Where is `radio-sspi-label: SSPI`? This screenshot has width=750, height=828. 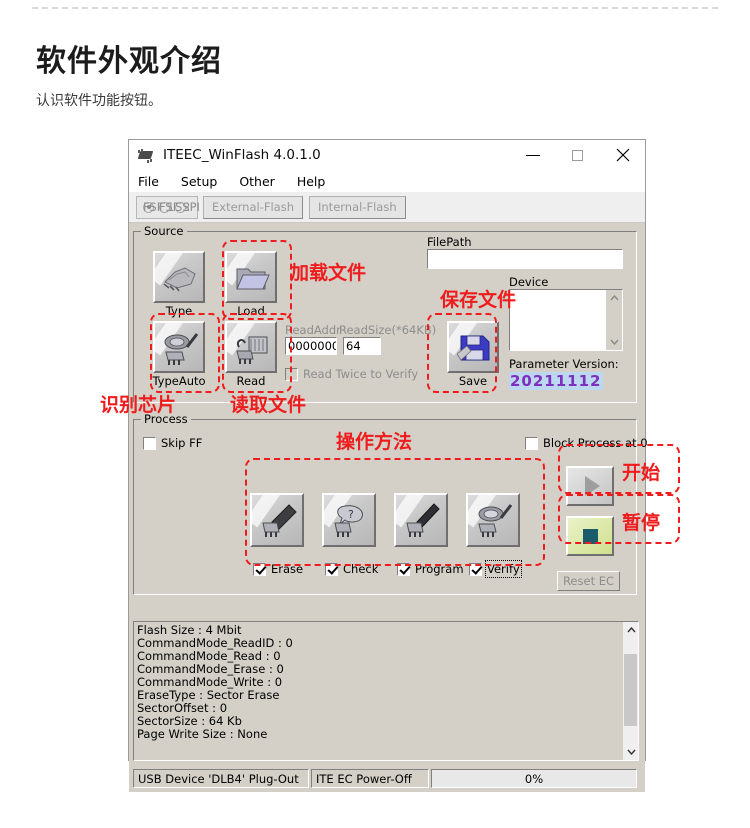 radio-sspi-label: SSPI is located at coordinates (187, 207).